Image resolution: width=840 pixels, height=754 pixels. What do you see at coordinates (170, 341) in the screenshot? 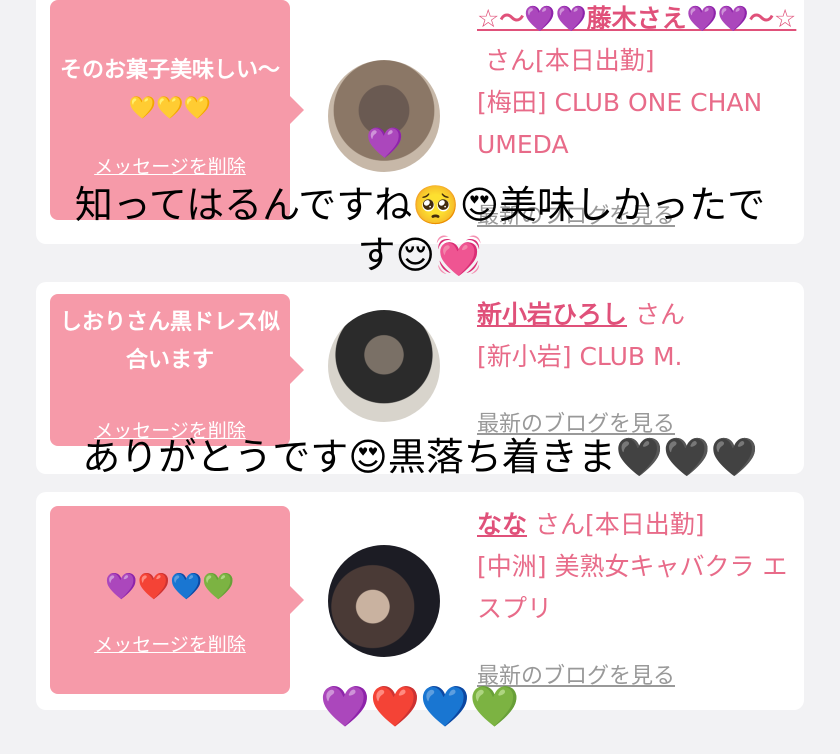
I see `message-text: しおりさん黒ドレス似合います` at bounding box center [170, 341].